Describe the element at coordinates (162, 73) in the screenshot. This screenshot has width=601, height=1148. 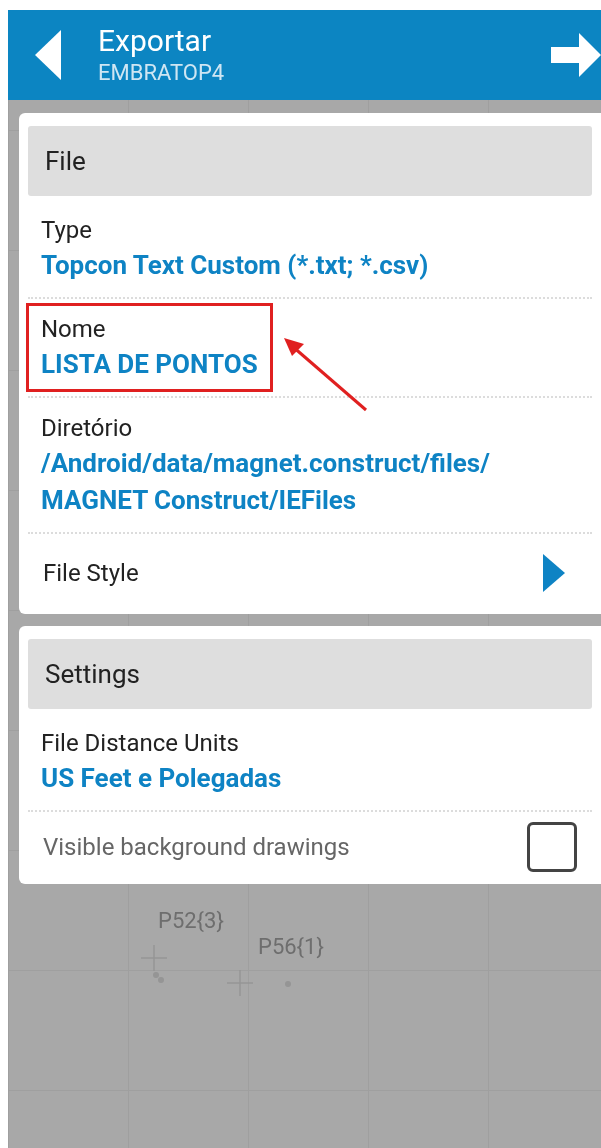
I see `screen-subtitle: EMBRATOP4` at that location.